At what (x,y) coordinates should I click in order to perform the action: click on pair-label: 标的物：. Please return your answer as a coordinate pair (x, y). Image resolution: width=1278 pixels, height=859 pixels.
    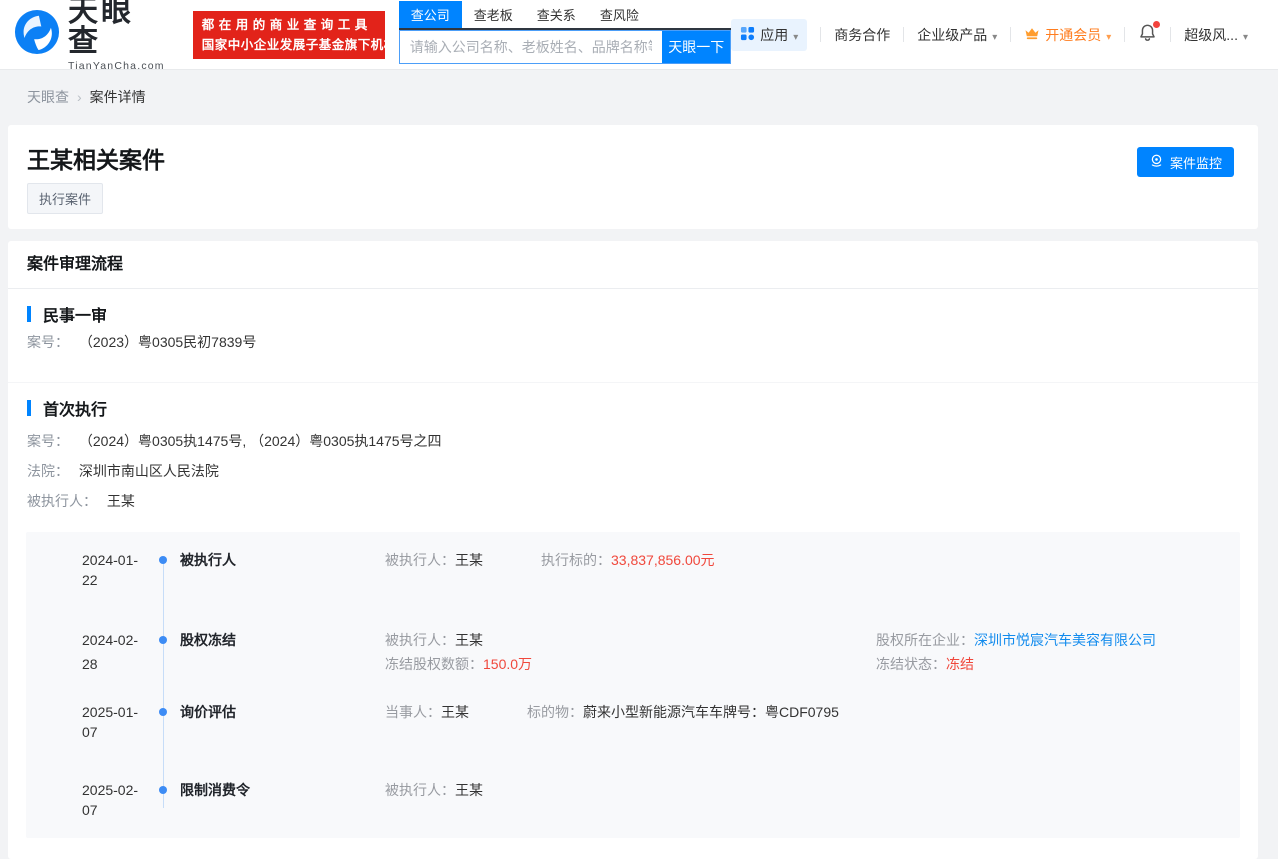
    Looking at the image, I should click on (555, 712).